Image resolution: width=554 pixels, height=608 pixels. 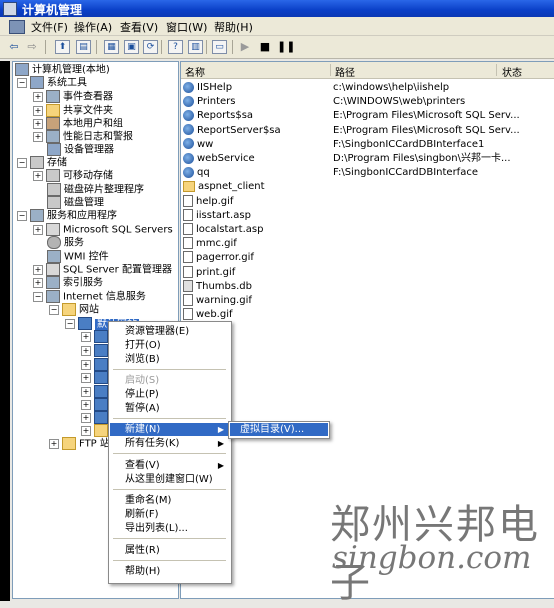 What do you see at coordinates (170, 465) in the screenshot?
I see `menu-item-view: 查看(V) ▶` at bounding box center [170, 465].